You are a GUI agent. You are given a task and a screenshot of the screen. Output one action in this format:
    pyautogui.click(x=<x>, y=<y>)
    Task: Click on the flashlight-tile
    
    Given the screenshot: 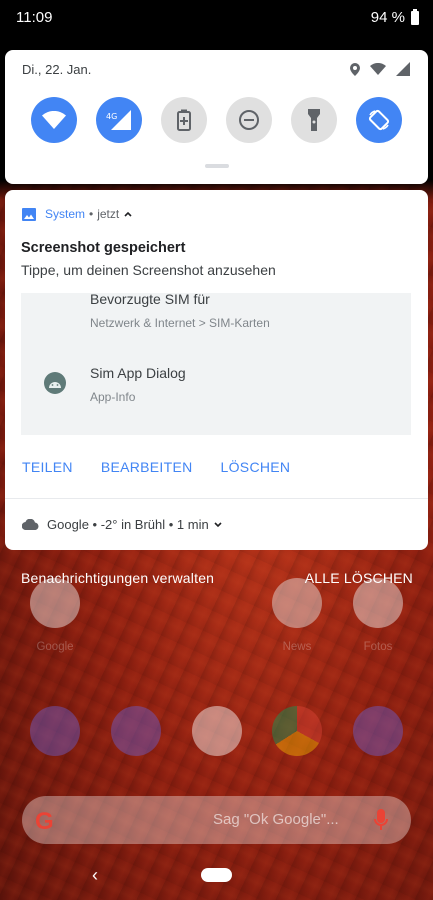 What is the action you would take?
    pyautogui.click(x=314, y=120)
    